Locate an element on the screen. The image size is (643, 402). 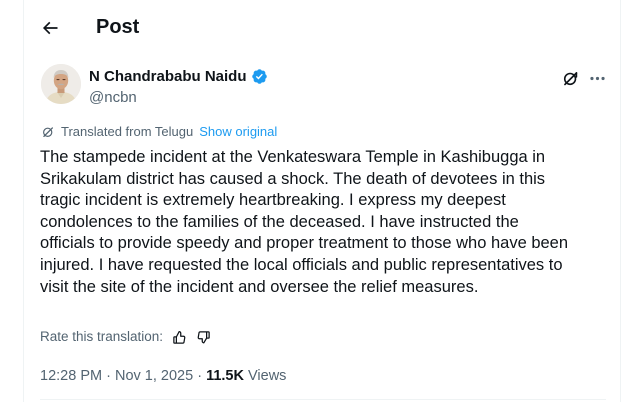
author-name-text: N Chandrababu Naidu is located at coordinates (168, 76).